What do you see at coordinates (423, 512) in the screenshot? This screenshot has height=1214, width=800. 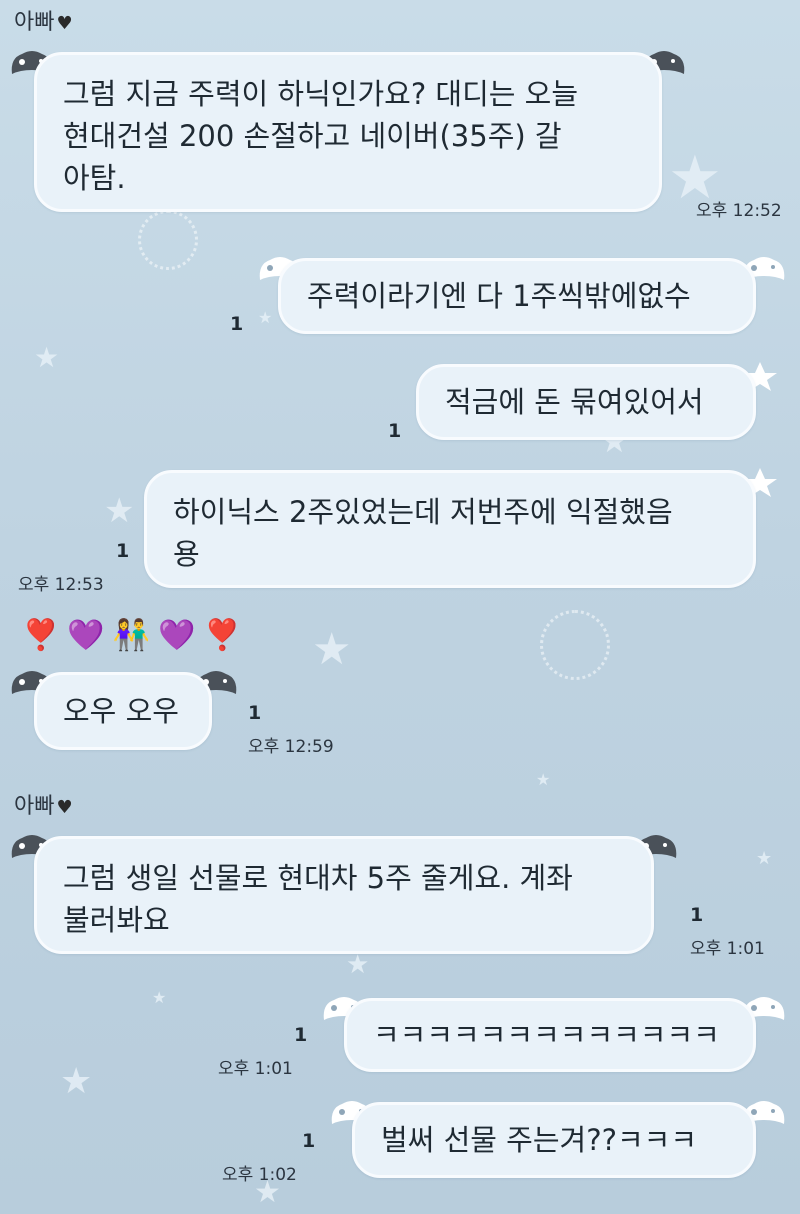 I see `message-line: 하이닉스 2주있었는데 저번주에 익절했음` at bounding box center [423, 512].